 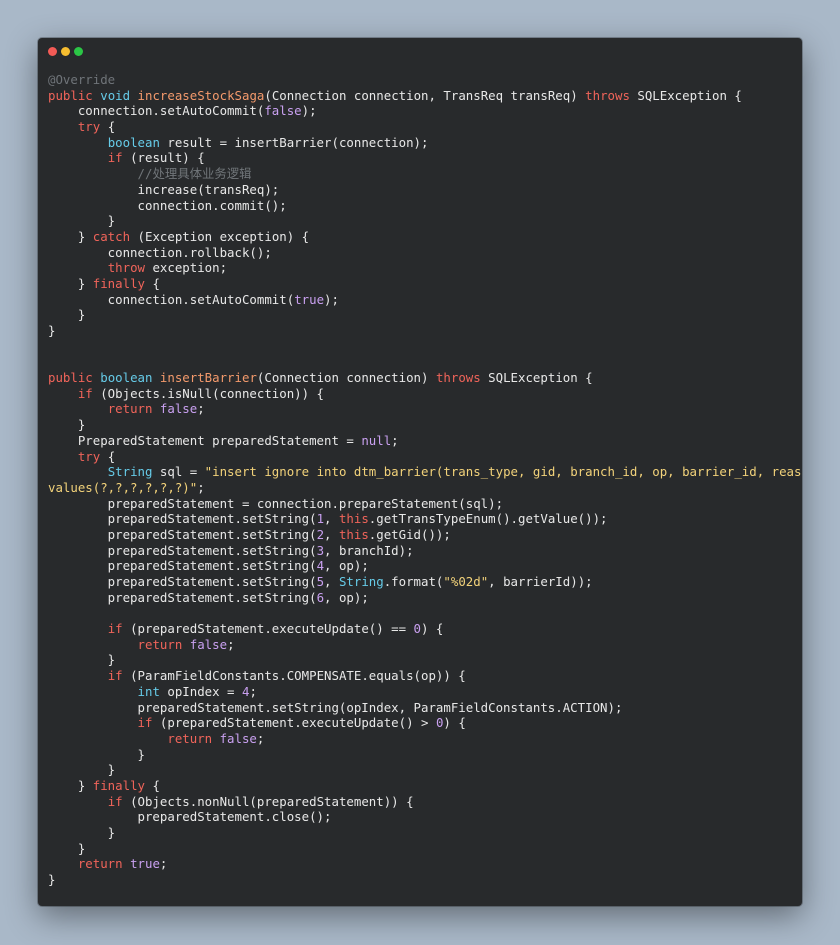 What do you see at coordinates (425, 206) in the screenshot?
I see `code-line: connection.commit();` at bounding box center [425, 206].